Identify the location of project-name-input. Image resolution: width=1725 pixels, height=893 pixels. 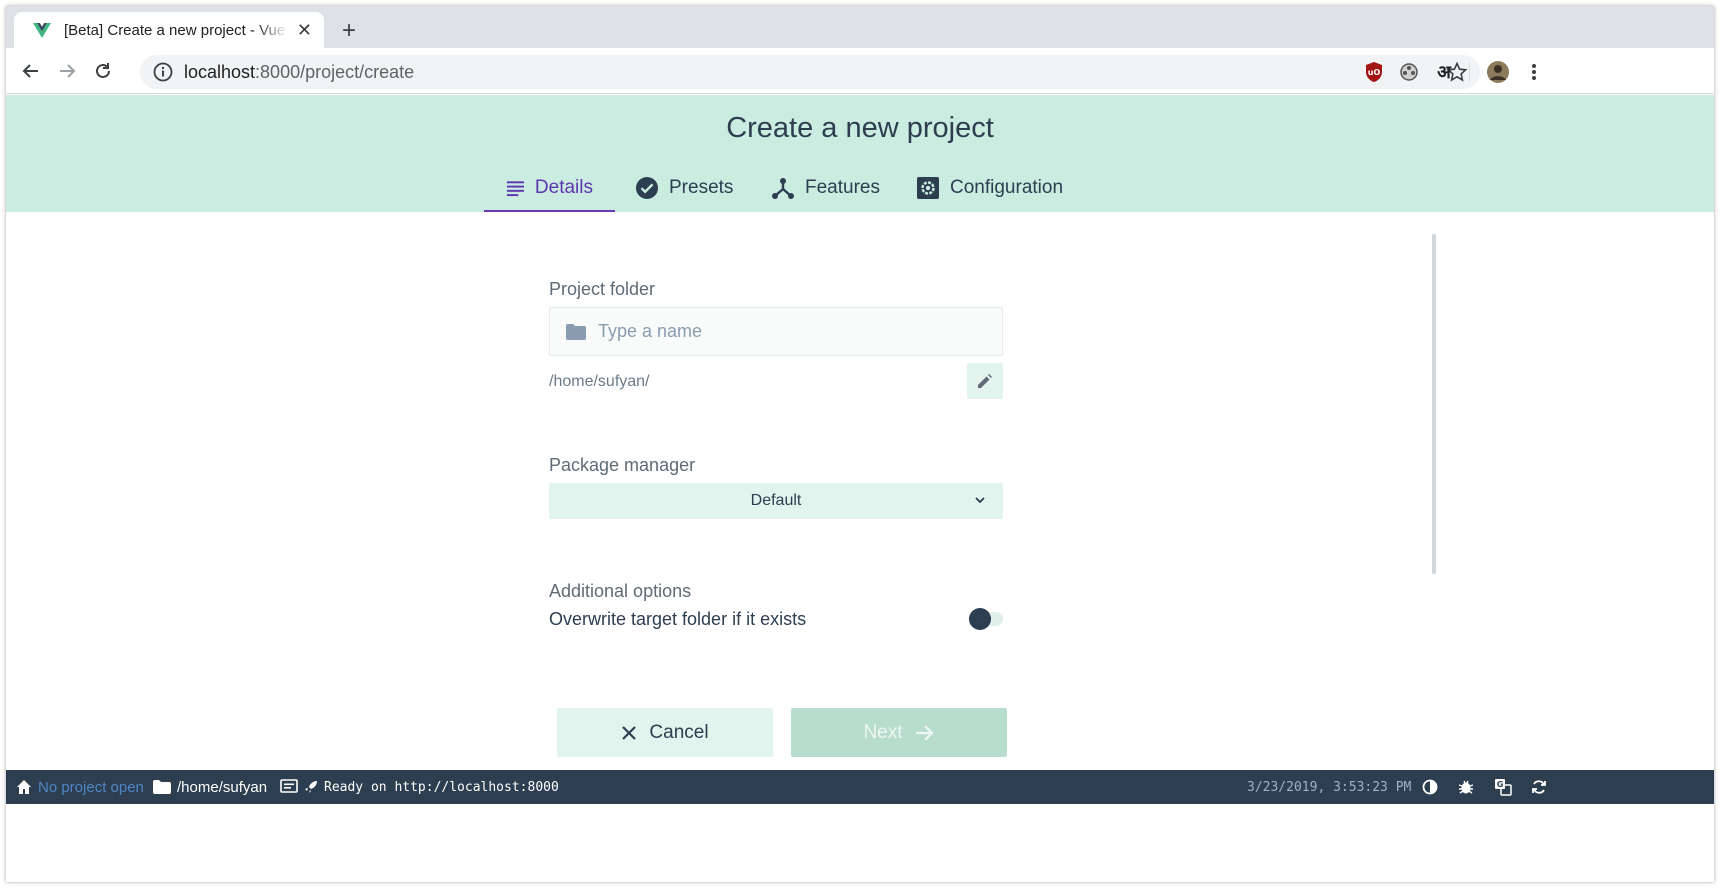
(788, 331).